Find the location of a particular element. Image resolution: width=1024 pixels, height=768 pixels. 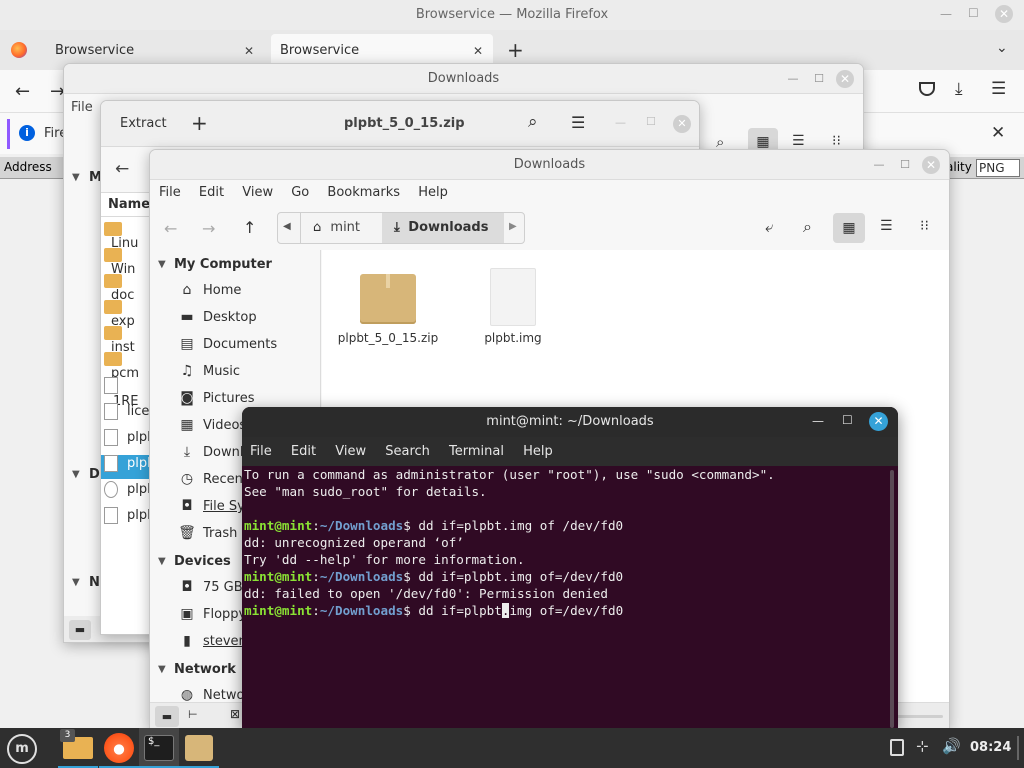

path-right-arrow-icon: ▶ is located at coordinates (513, 226).